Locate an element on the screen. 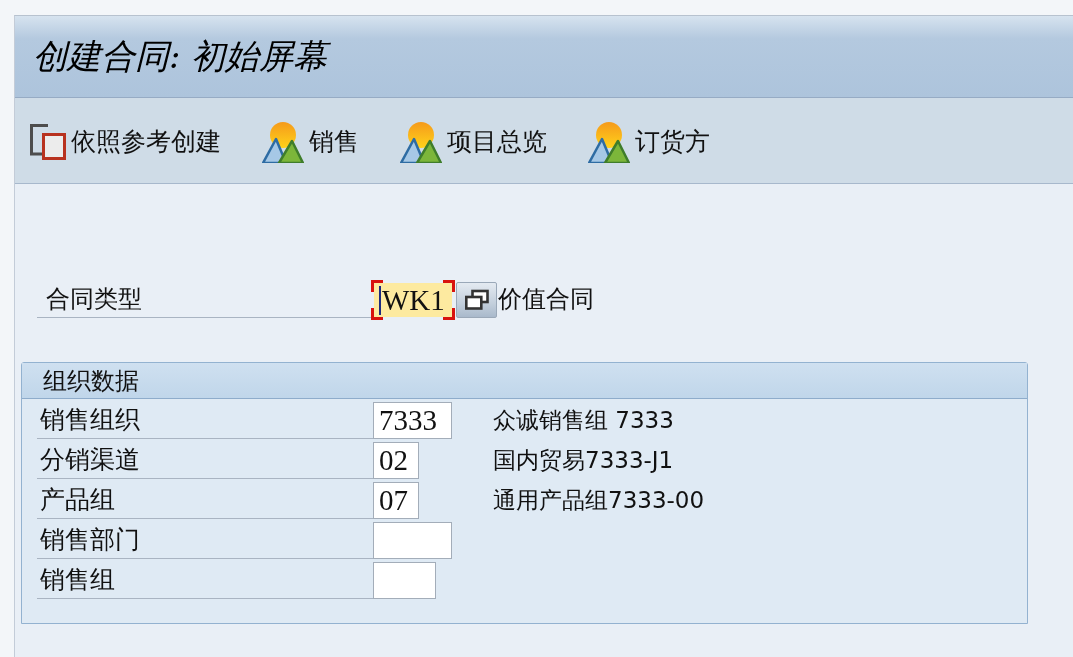  toolbar-button: 订货方 is located at coordinates (648, 141).